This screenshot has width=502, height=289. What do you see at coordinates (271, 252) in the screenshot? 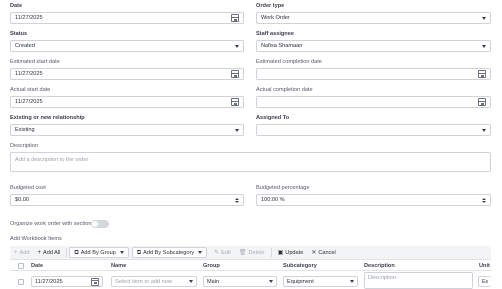
I see `toolbar-divider` at bounding box center [271, 252].